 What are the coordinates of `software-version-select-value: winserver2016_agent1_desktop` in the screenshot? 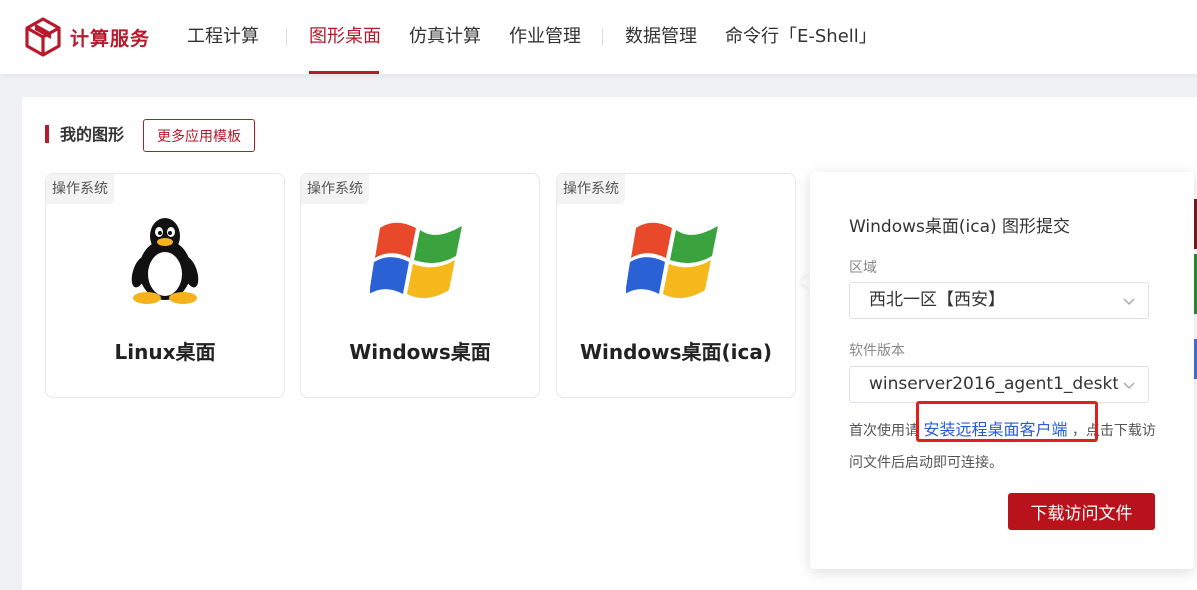 It's located at (993, 384).